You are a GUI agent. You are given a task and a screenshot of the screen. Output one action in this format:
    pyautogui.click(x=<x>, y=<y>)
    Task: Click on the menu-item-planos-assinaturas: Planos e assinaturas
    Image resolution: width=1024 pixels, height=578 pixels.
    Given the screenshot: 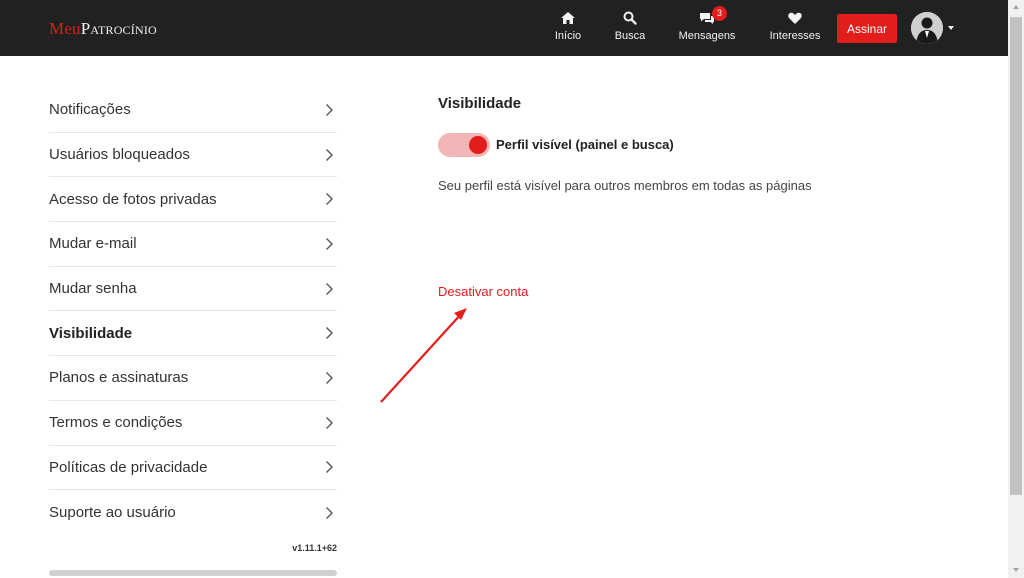 What is the action you would take?
    pyautogui.click(x=193, y=378)
    